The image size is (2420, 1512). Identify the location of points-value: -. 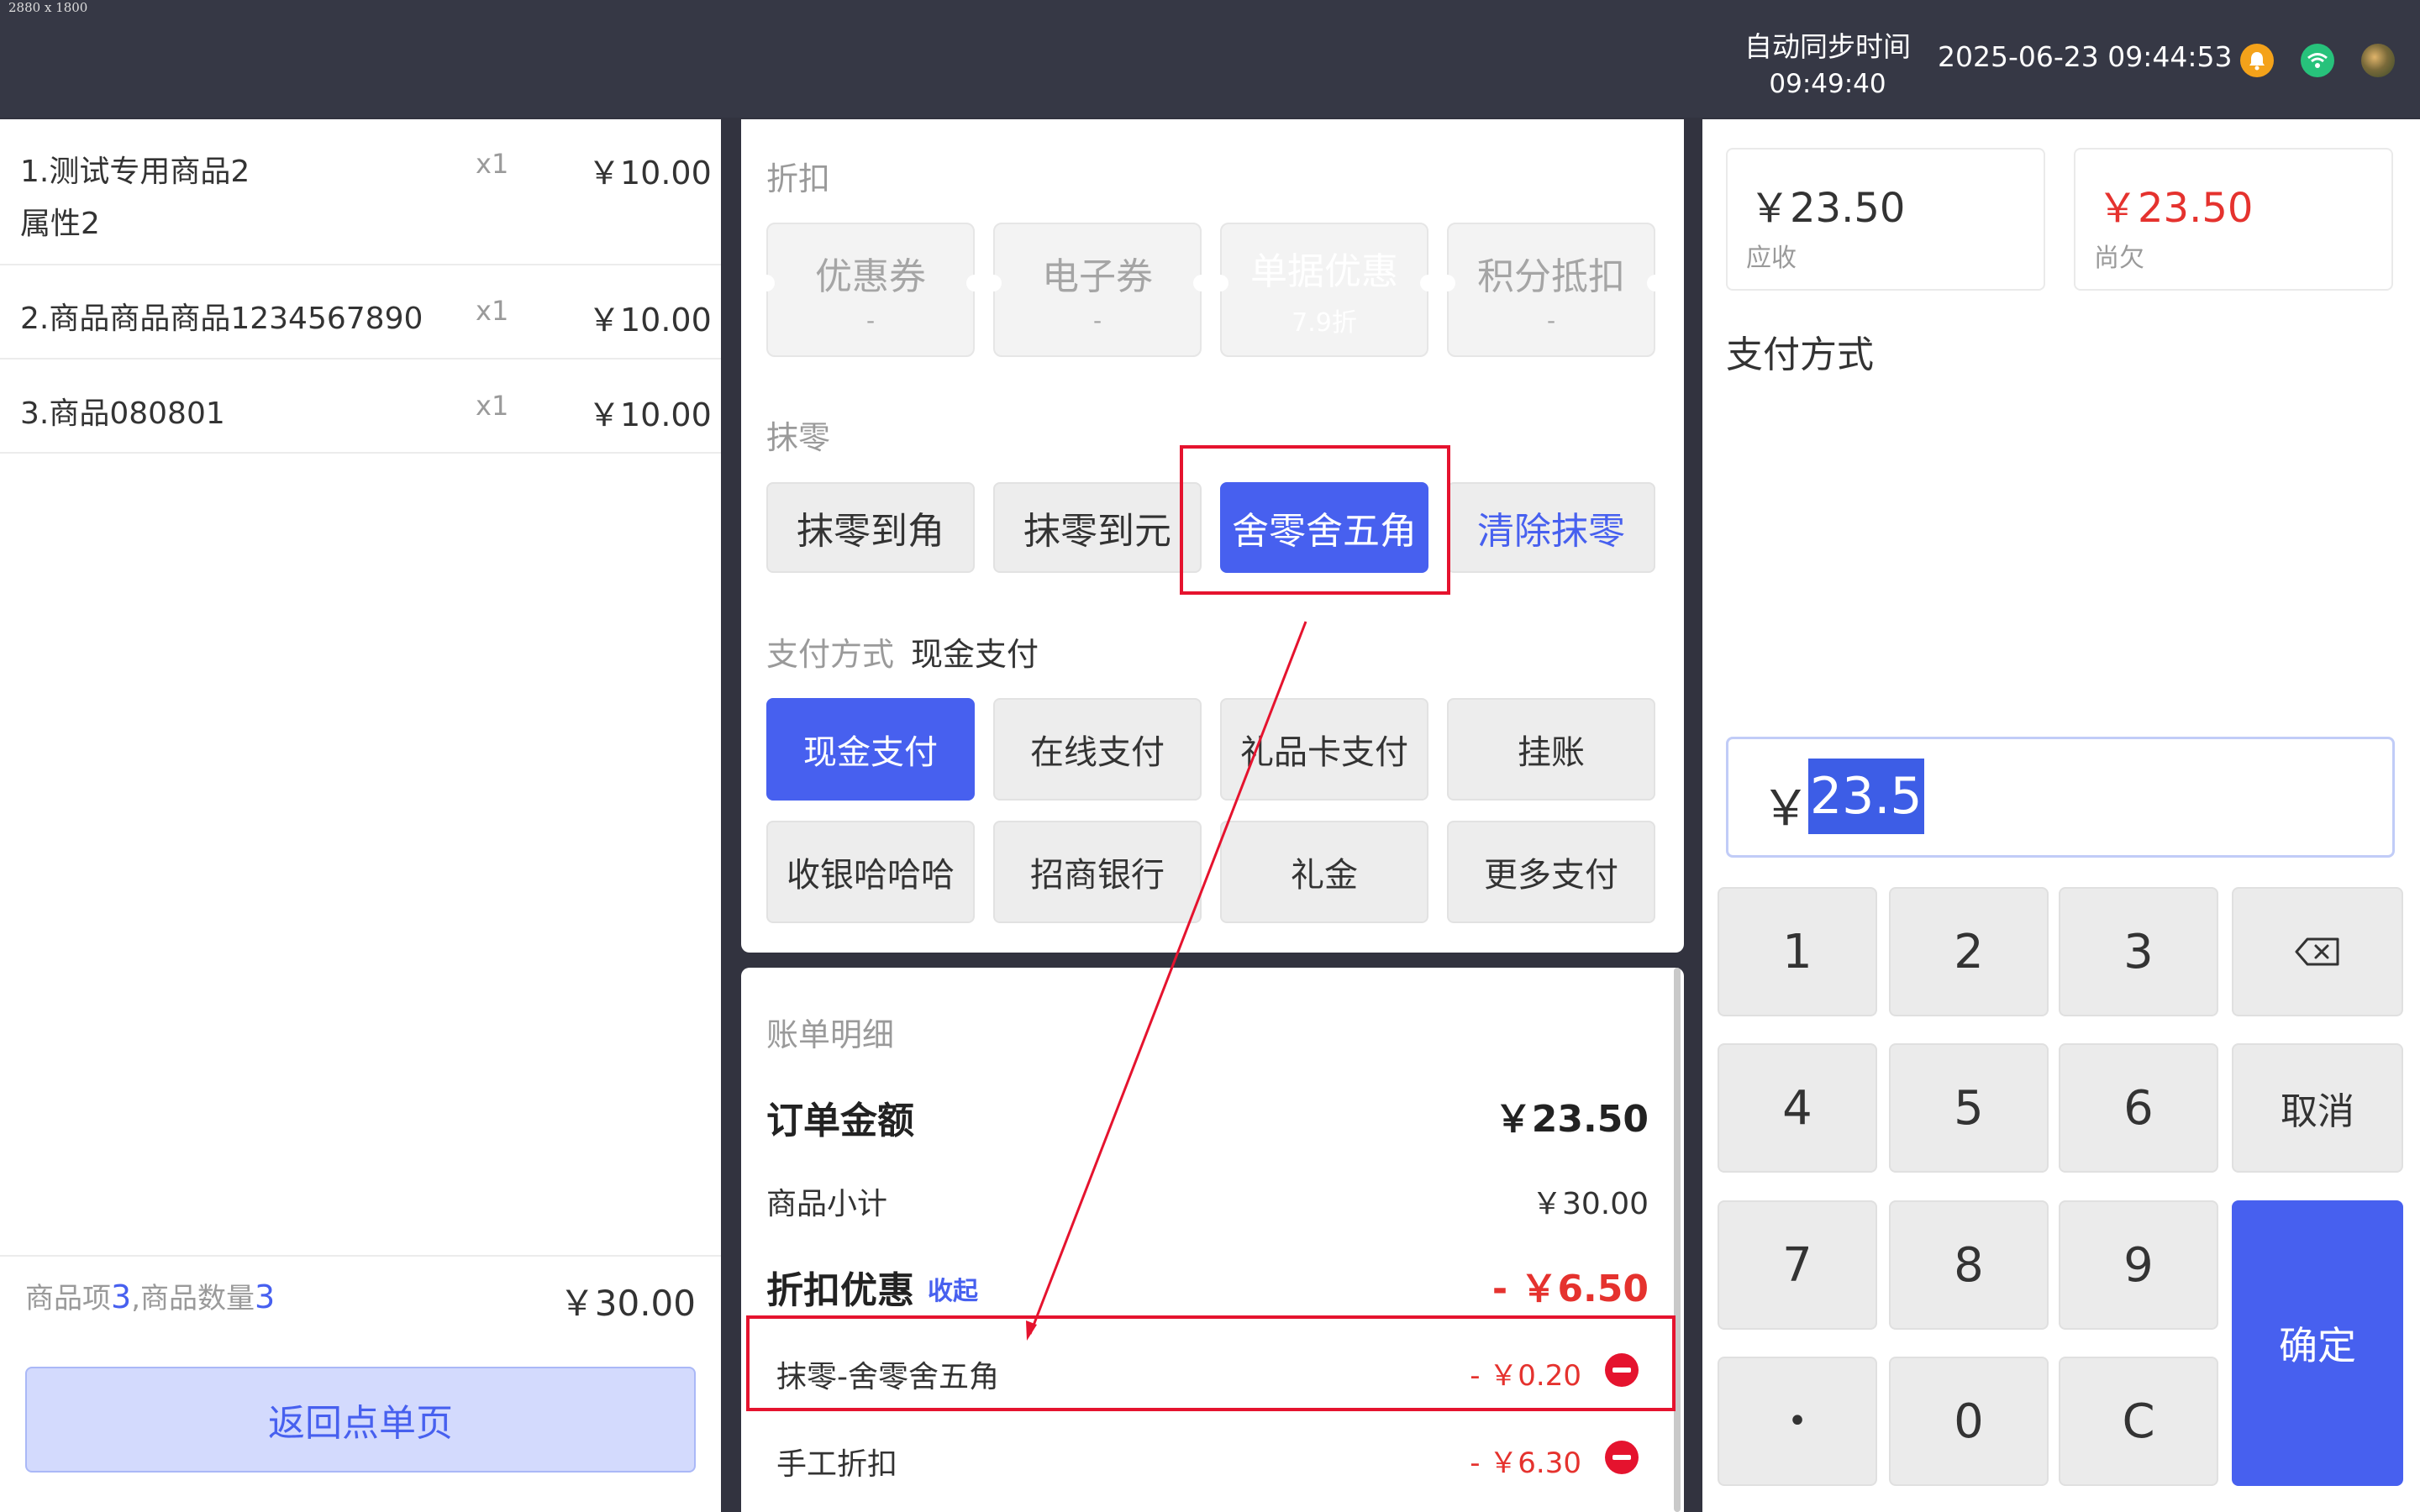
(1551, 320).